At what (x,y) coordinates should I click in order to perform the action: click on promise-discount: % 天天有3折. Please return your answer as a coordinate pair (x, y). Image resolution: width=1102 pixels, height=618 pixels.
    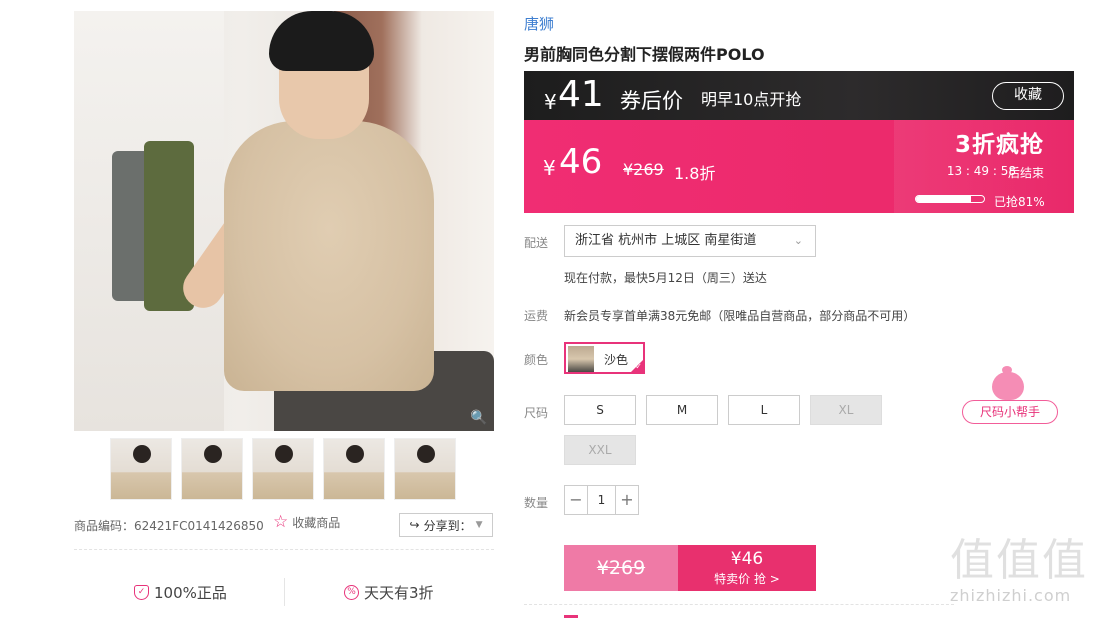
    Looking at the image, I should click on (389, 592).